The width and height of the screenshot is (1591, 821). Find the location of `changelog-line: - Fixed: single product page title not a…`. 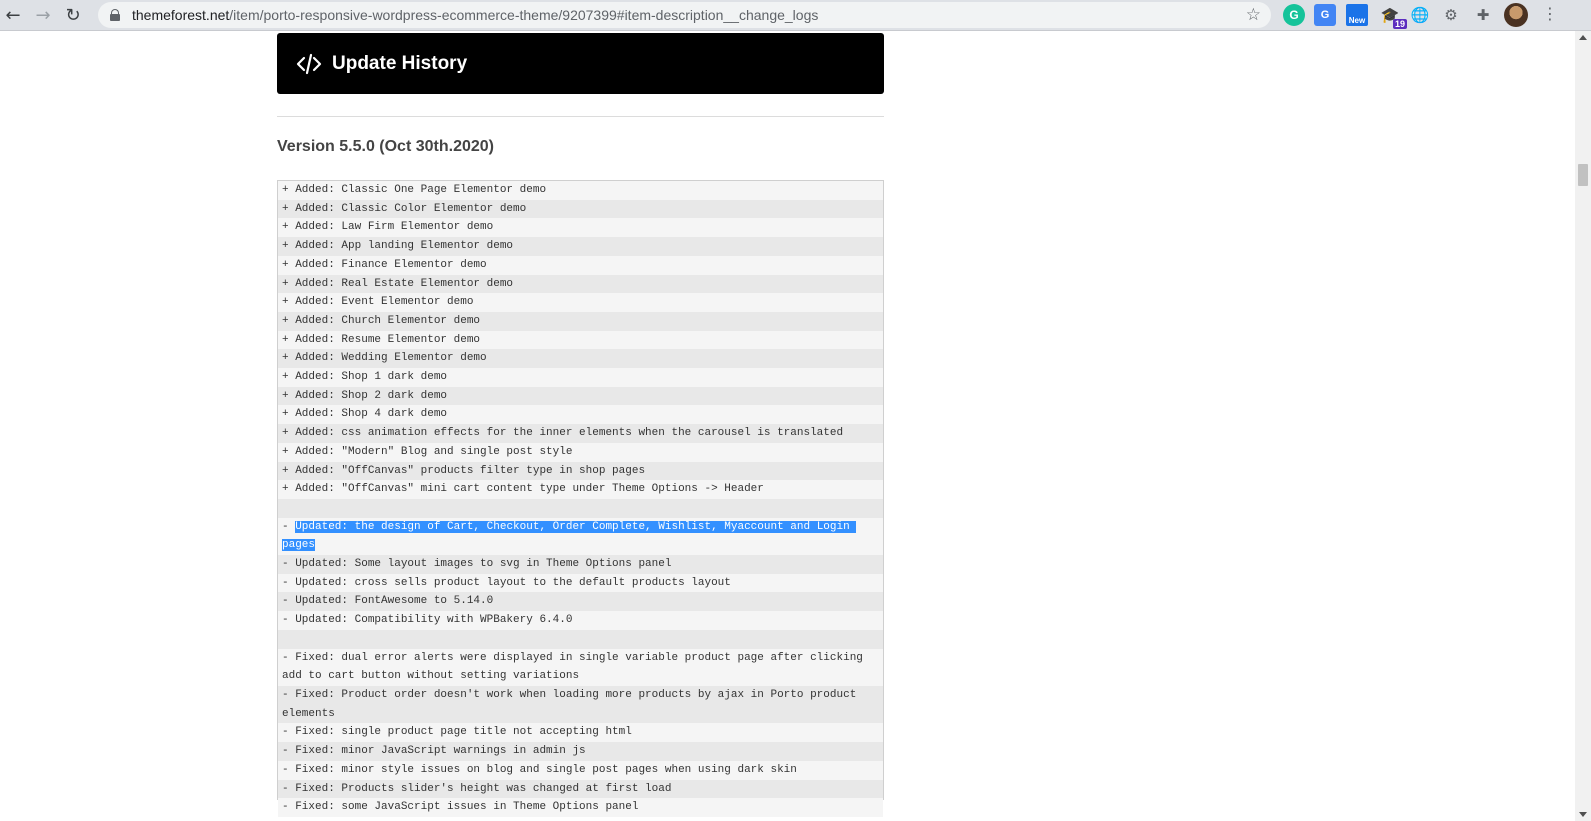

changelog-line: - Fixed: single product page title not a… is located at coordinates (580, 733).